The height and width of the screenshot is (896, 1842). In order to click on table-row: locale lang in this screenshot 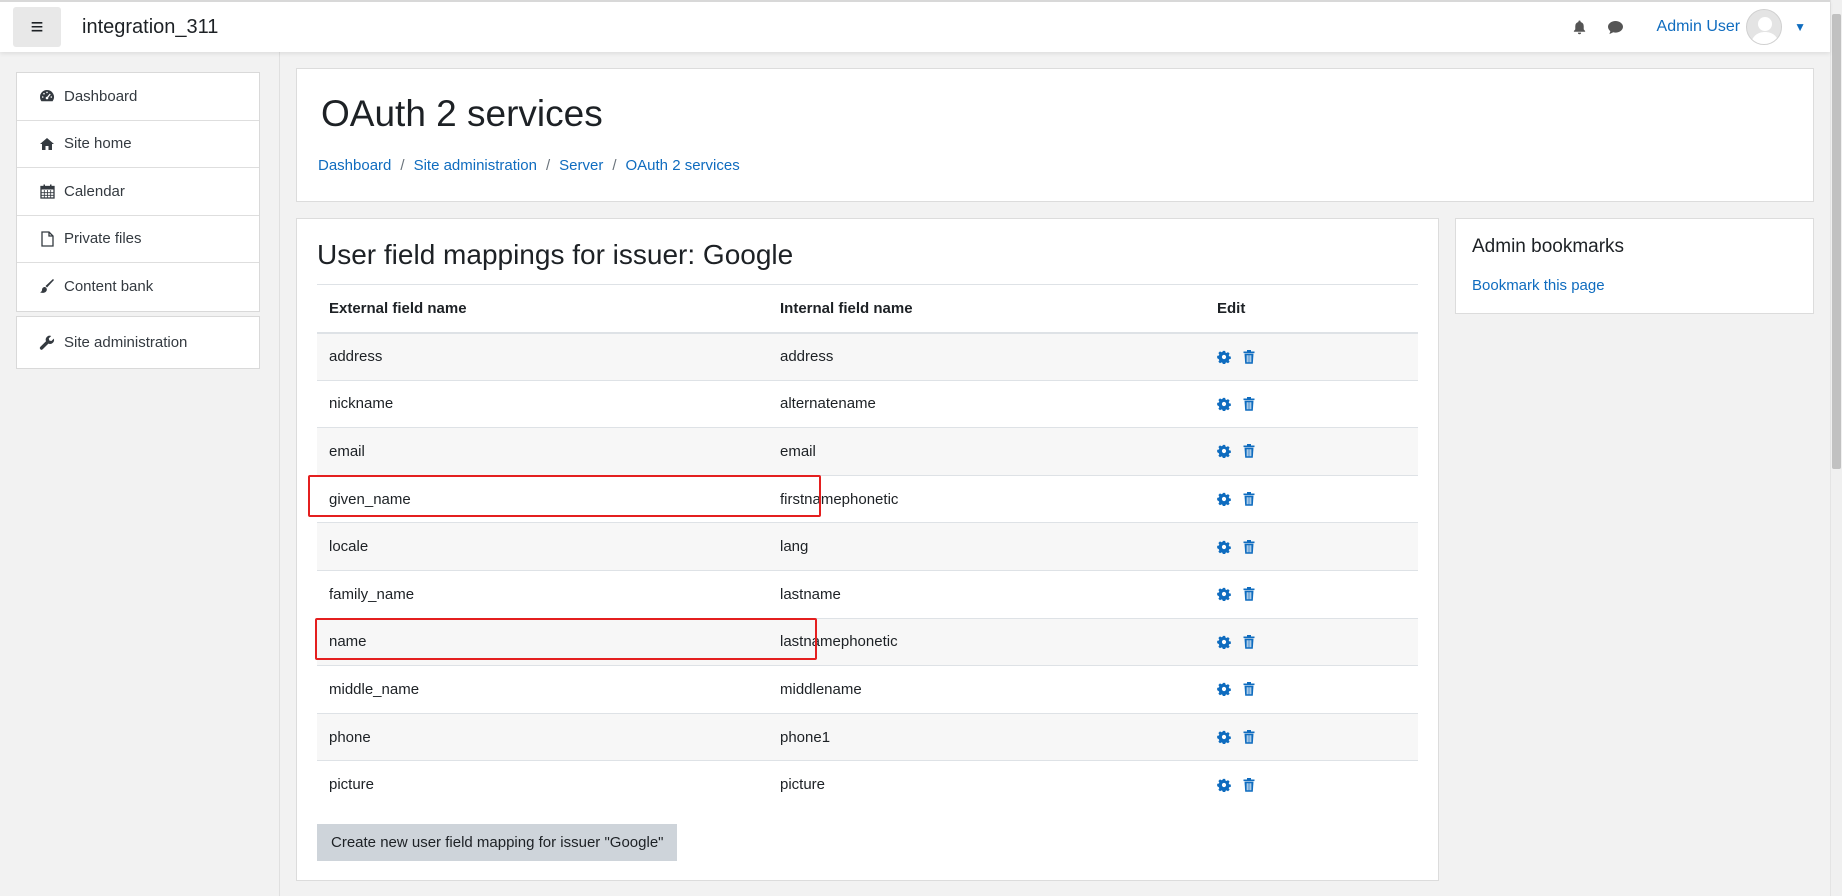, I will do `click(867, 546)`.